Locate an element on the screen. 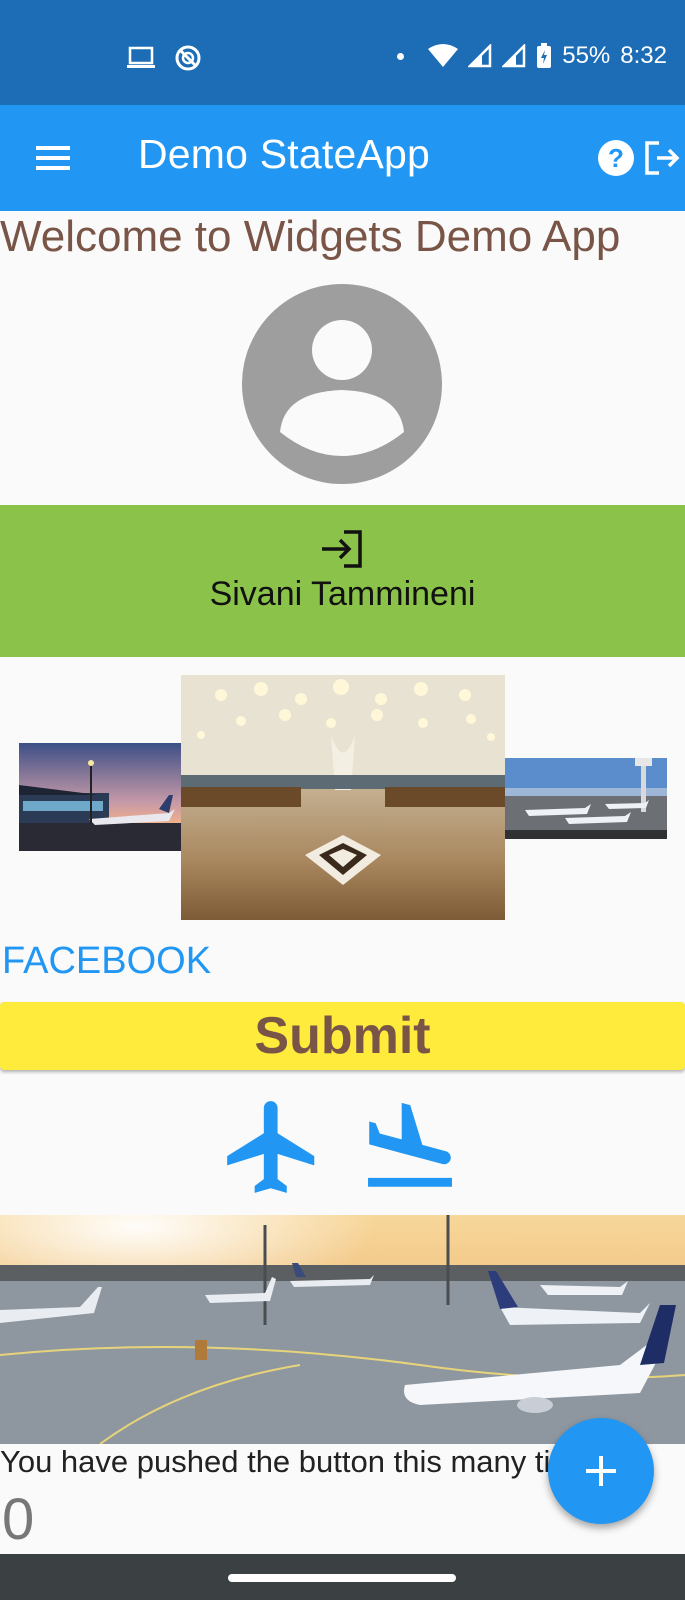 Image resolution: width=685 pixels, height=1600 pixels. system-nav-bar is located at coordinates (342, 1577).